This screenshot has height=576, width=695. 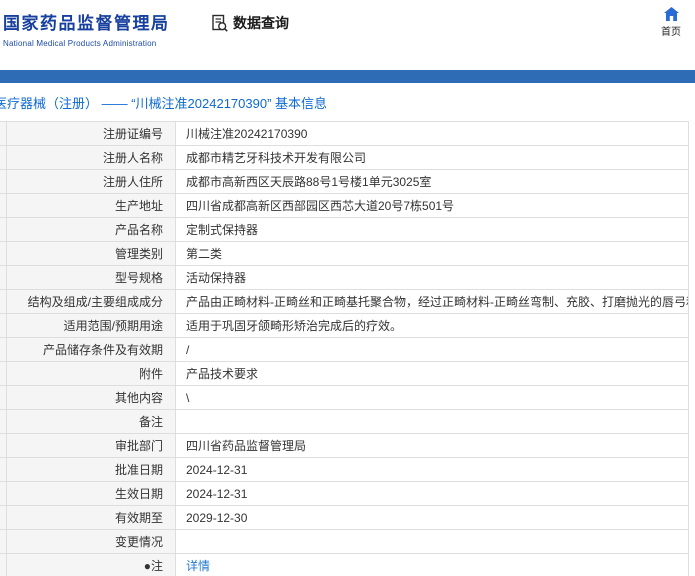 What do you see at coordinates (219, 23) in the screenshot?
I see `data-query-icon` at bounding box center [219, 23].